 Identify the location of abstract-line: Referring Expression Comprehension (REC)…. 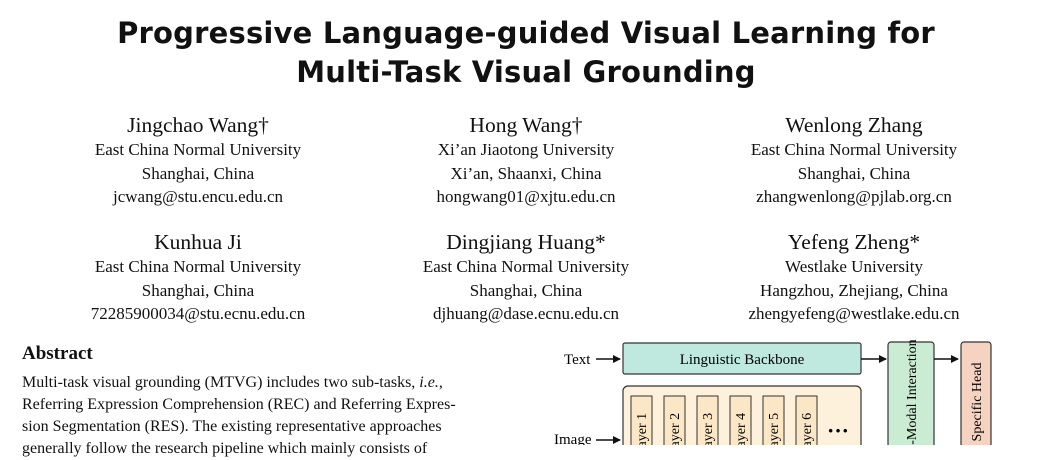
(239, 404).